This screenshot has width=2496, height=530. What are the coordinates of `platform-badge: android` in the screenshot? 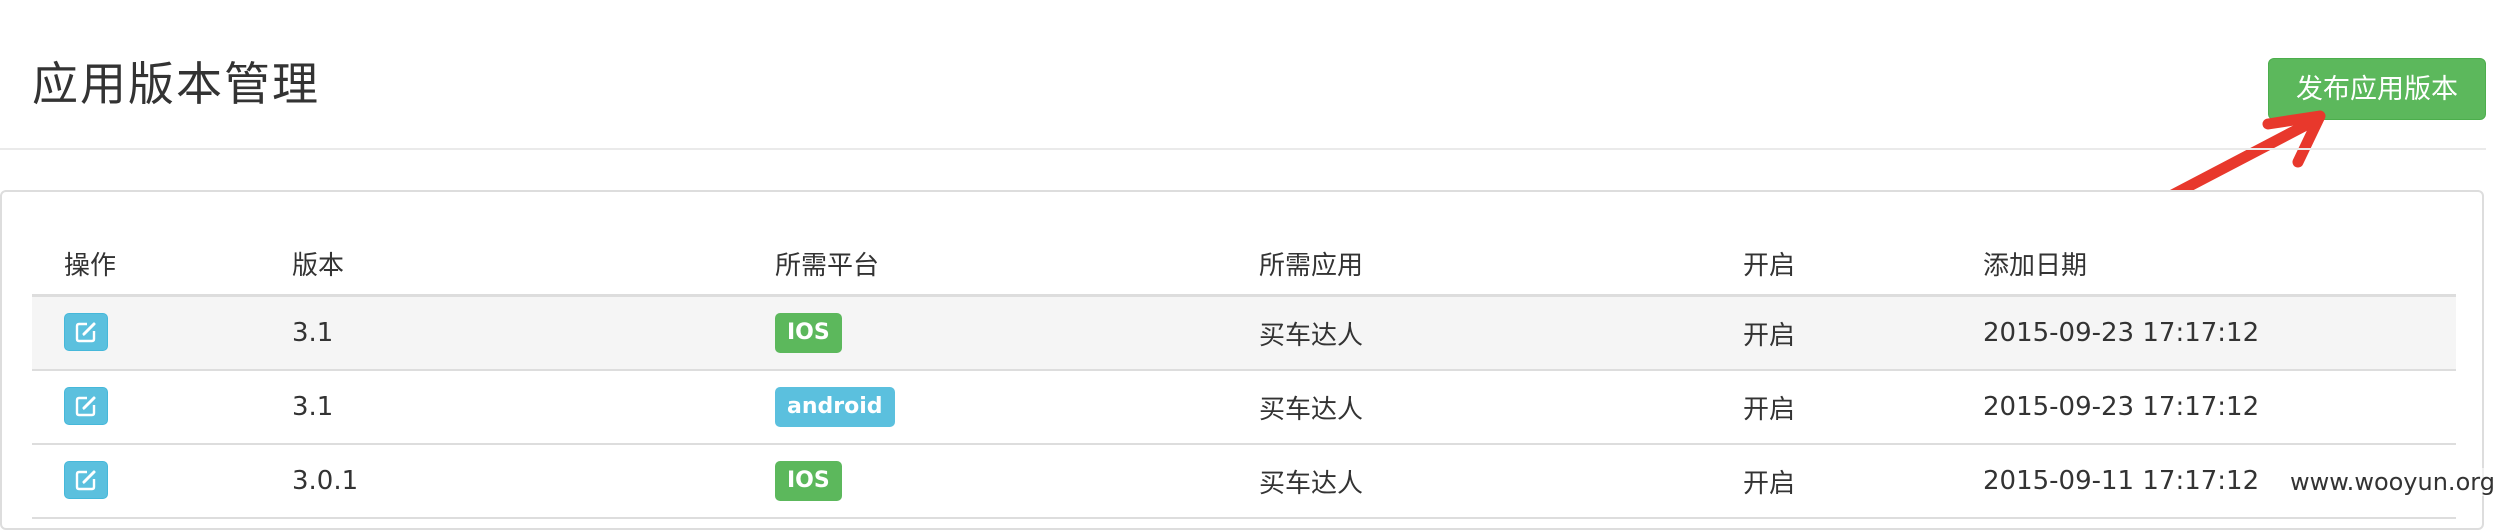 It's located at (835, 407).